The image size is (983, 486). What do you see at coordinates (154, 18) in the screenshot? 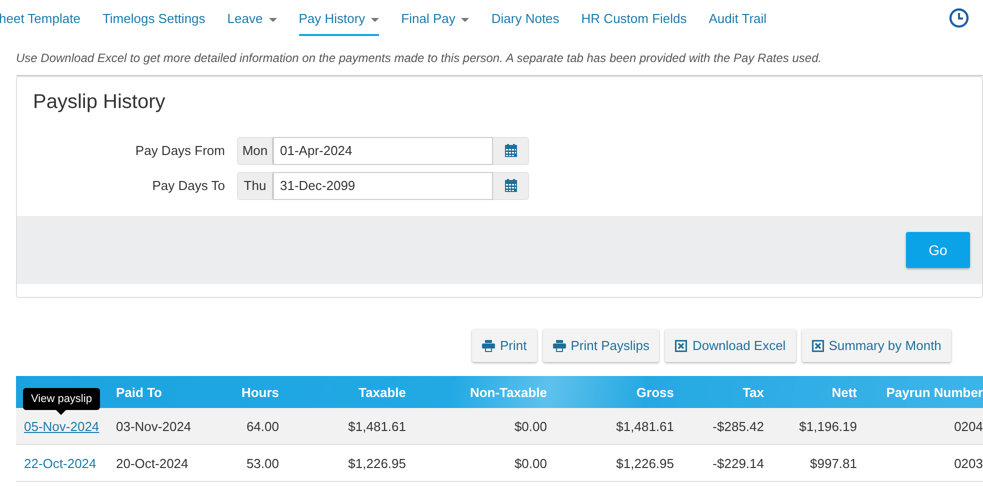
I see `nav-tab: Timelogs Settings` at bounding box center [154, 18].